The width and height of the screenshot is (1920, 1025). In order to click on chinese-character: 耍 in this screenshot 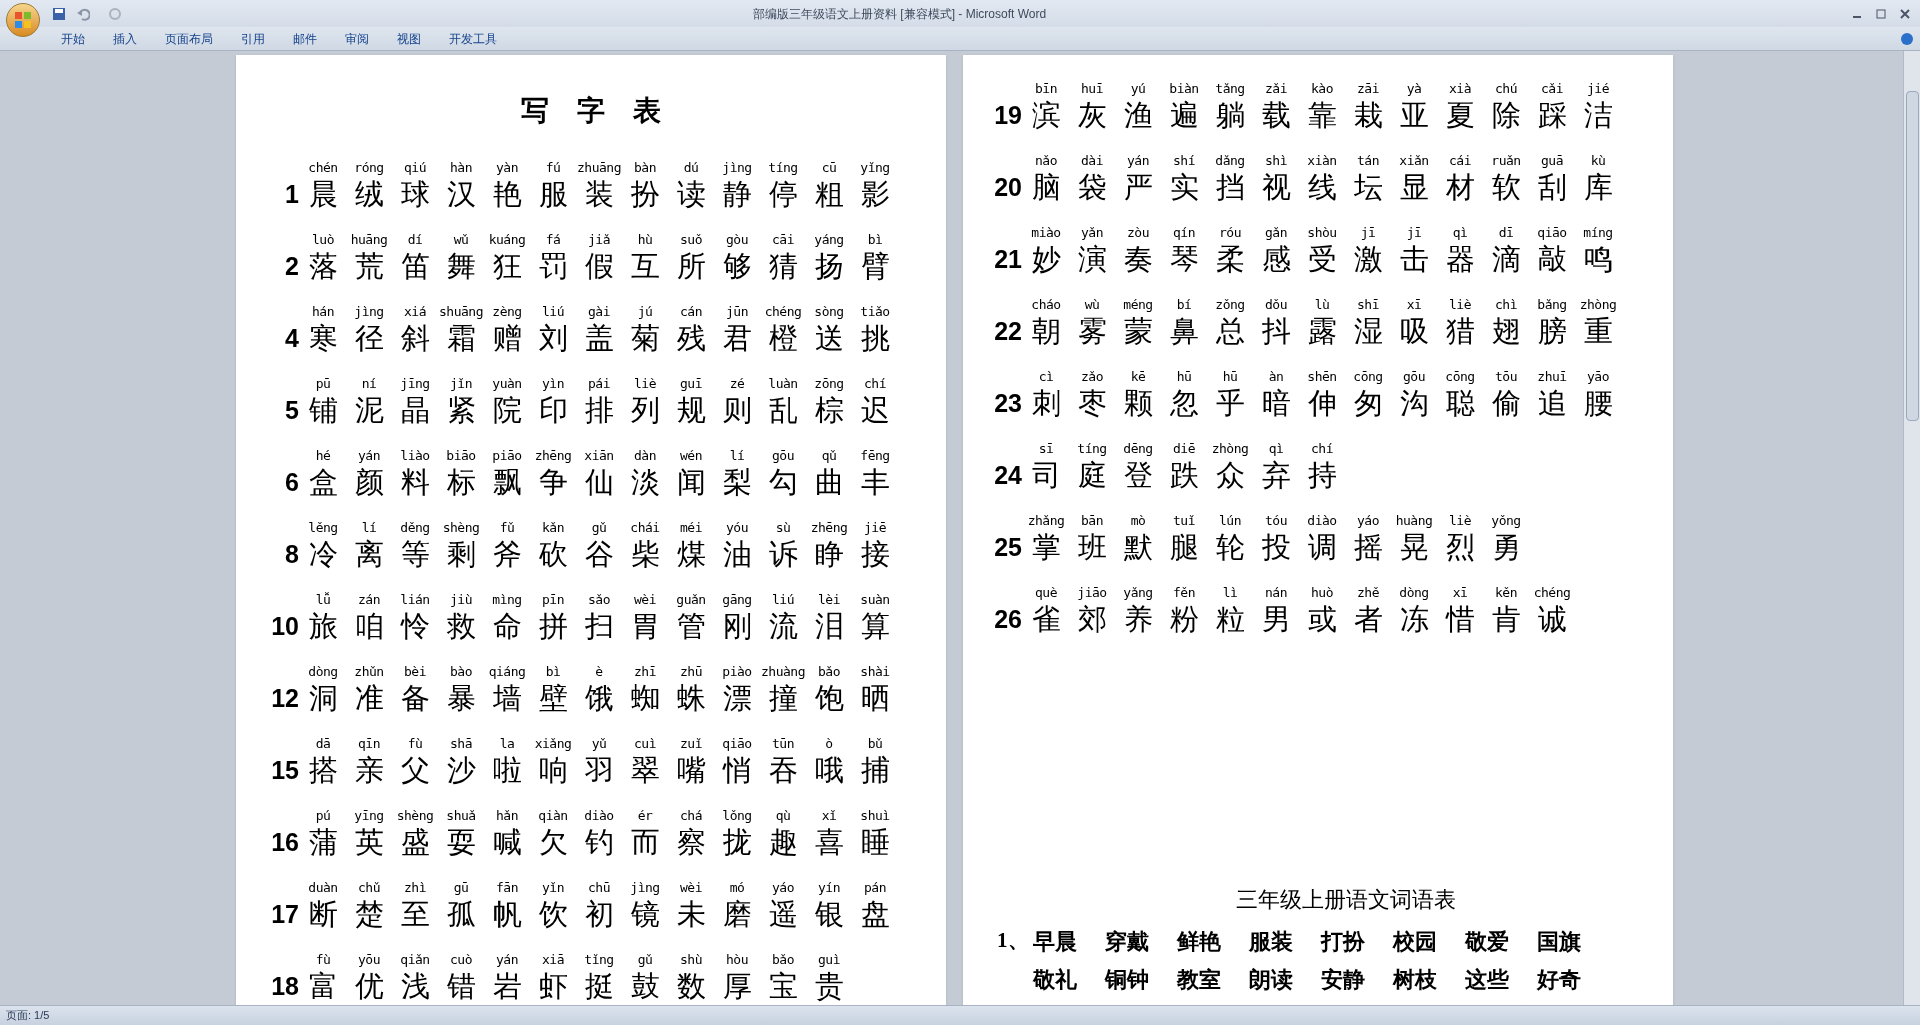, I will do `click(461, 842)`.